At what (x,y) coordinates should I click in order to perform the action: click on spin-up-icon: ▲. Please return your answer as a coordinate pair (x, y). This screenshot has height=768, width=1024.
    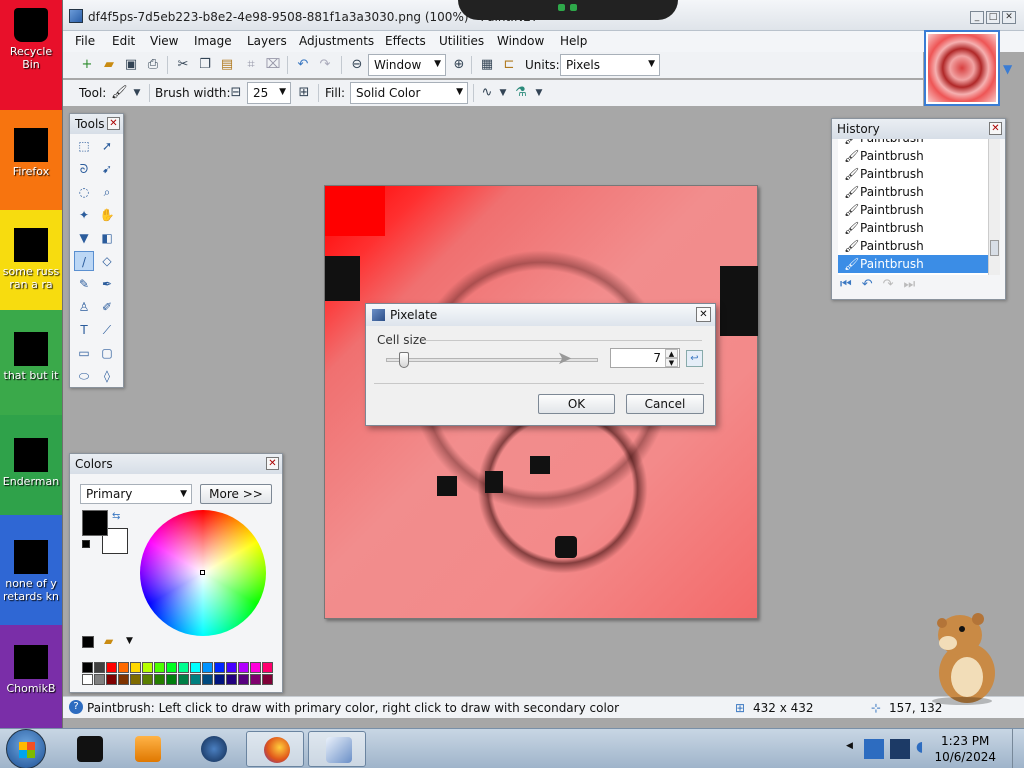
    Looking at the image, I should click on (671, 353).